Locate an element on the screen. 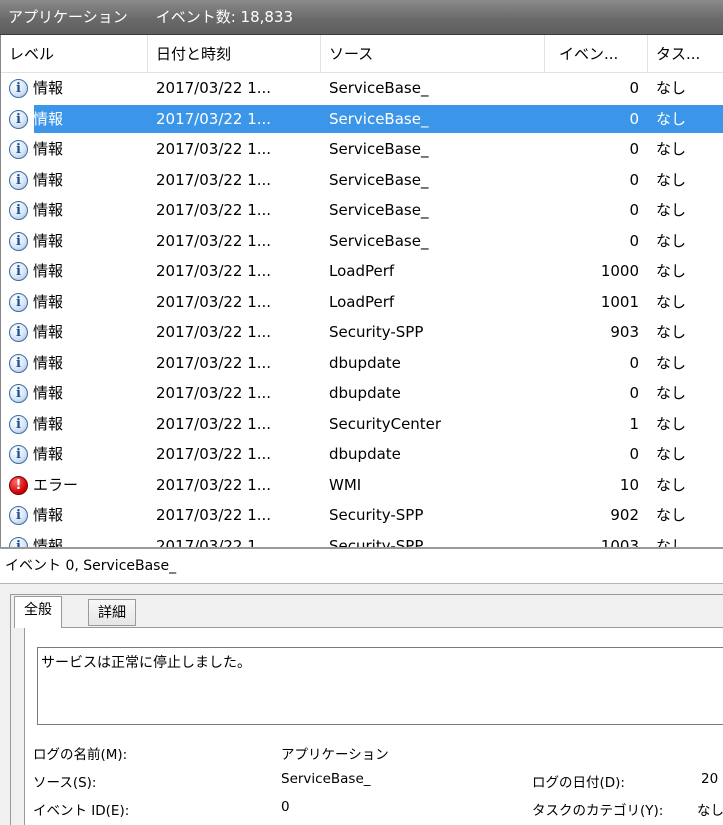  event-row: 情報 2017/03/22 1... SecurityCenter 1 なし is located at coordinates (362, 424).